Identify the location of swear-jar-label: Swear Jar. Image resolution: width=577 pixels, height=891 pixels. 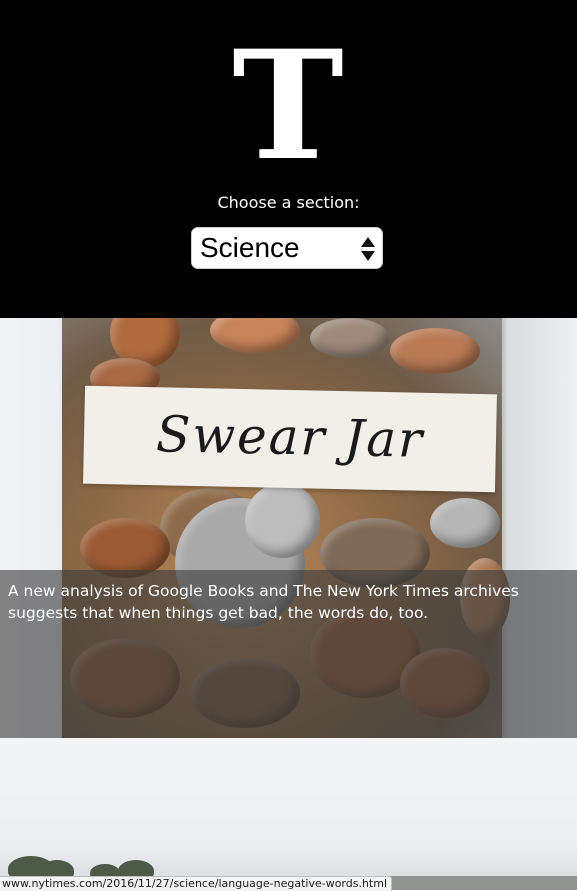
(290, 439).